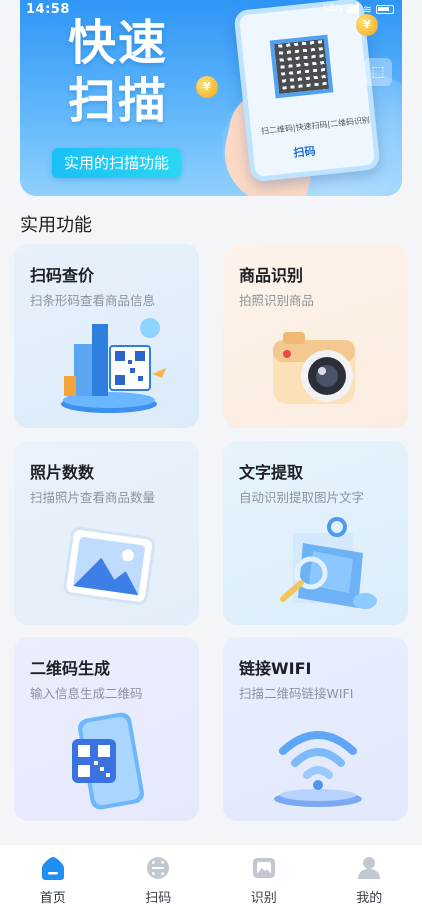 The image size is (422, 906). Describe the element at coordinates (302, 497) in the screenshot. I see `card-desc: 自动识别提取图片文字` at that location.